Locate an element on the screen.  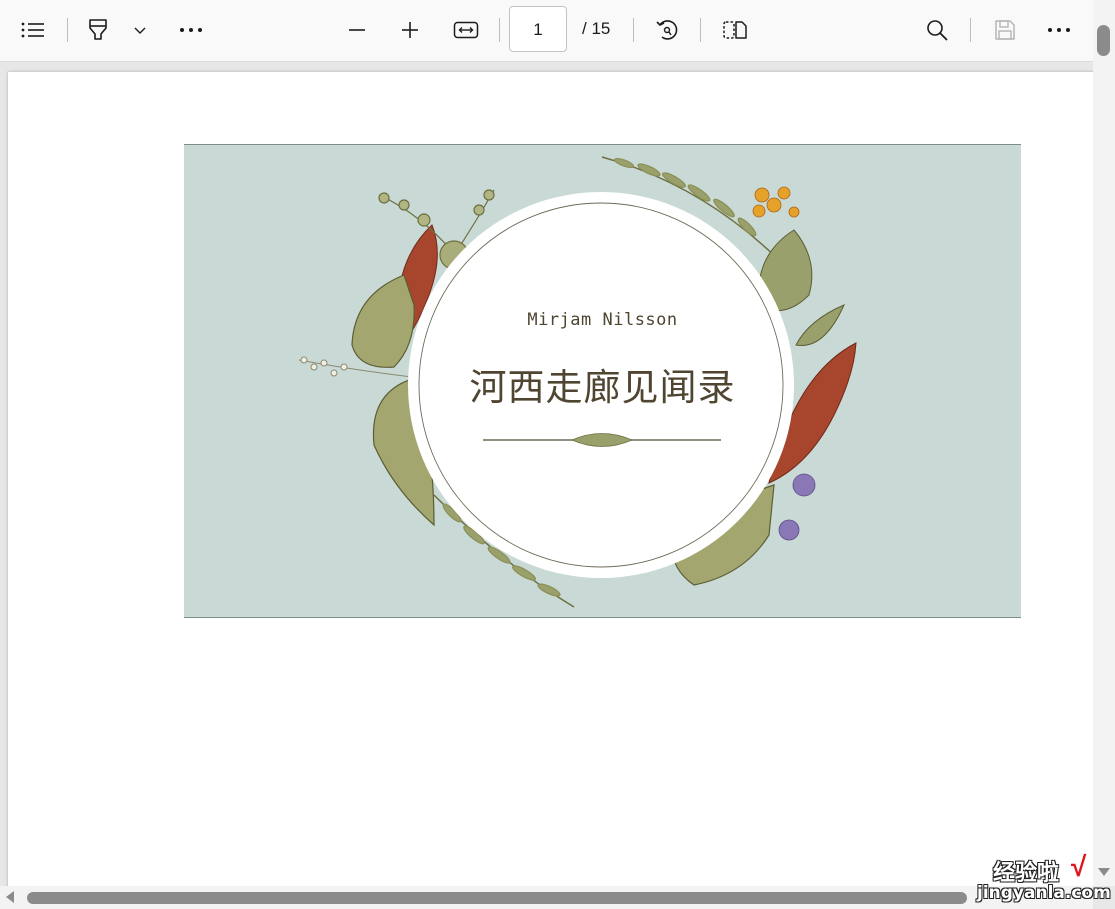
watermark-check: √ is located at coordinates (1079, 866).